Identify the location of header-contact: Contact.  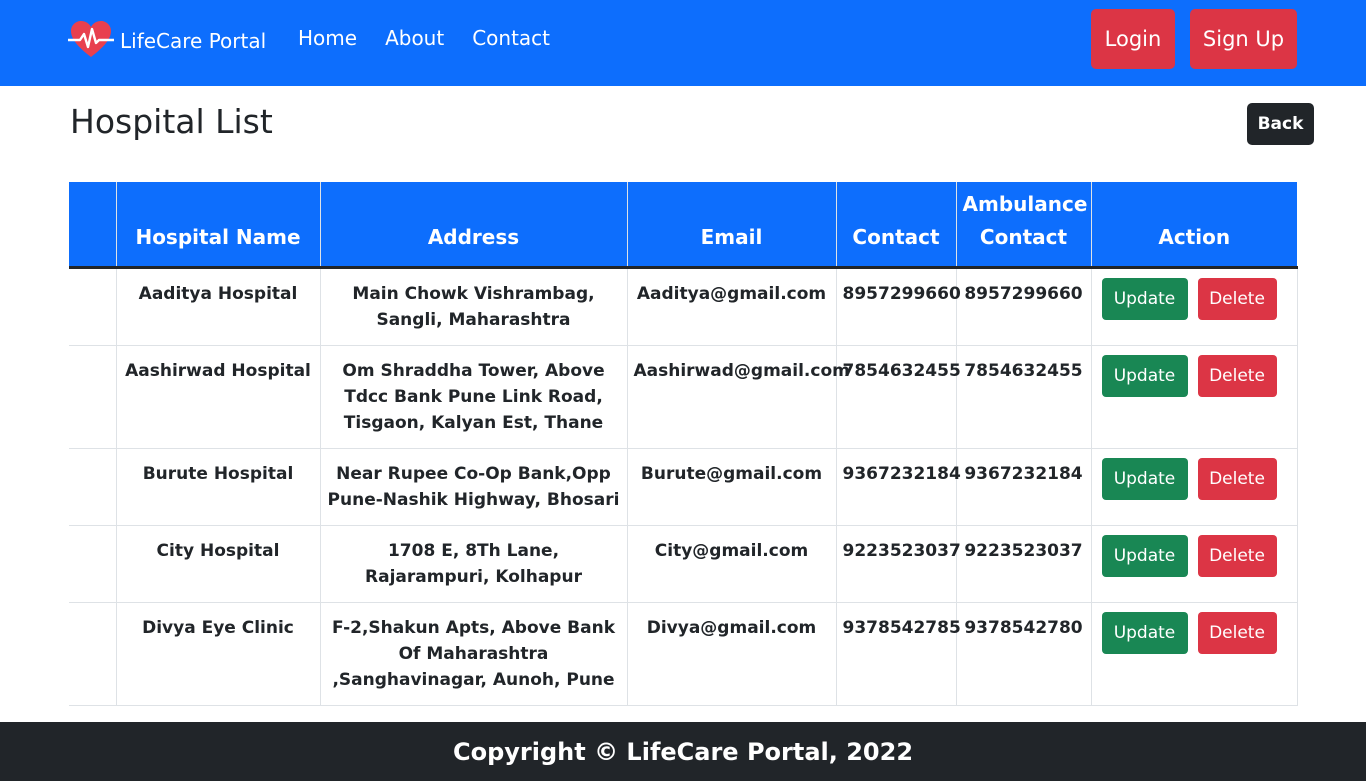
(895, 225).